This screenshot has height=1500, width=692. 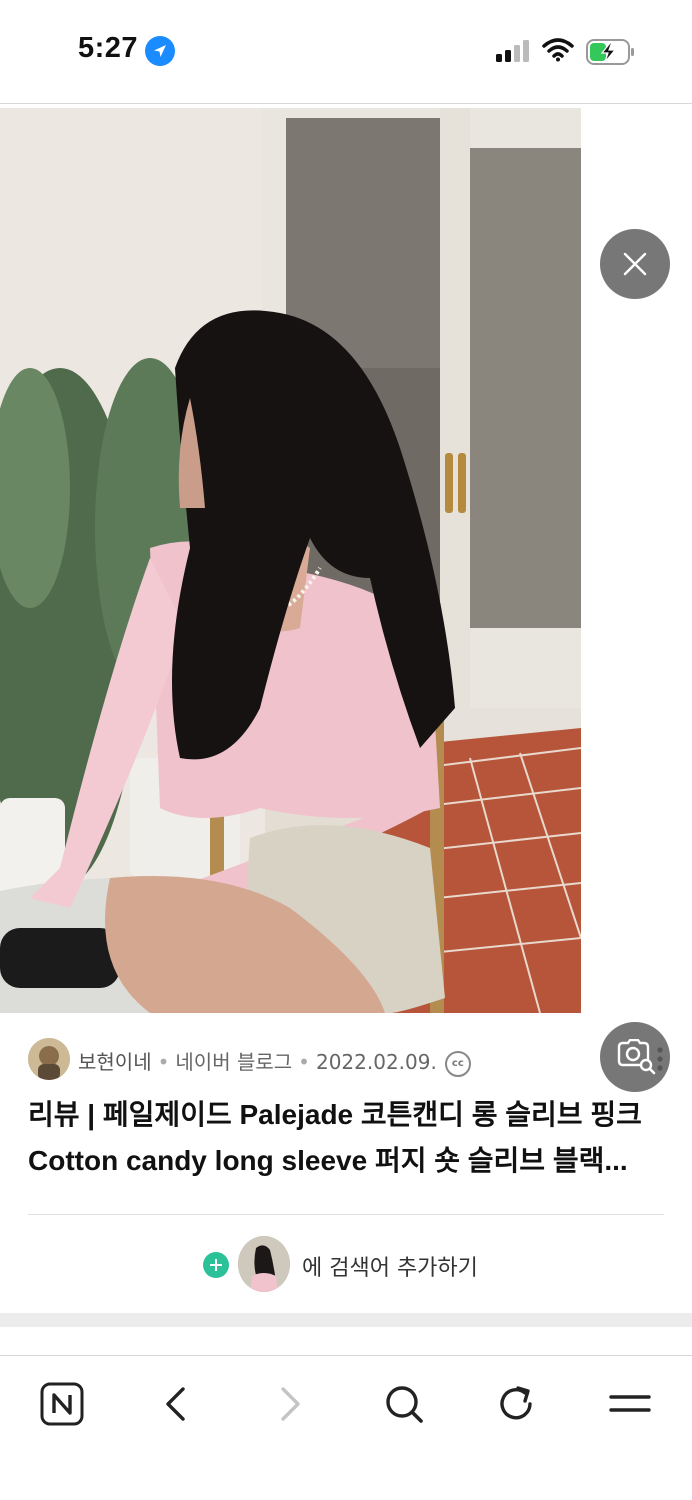 I want to click on post-meta: 보현이네 • 네이버 블로그 • 2022.02.09. cc, so click(x=348, y=1059).